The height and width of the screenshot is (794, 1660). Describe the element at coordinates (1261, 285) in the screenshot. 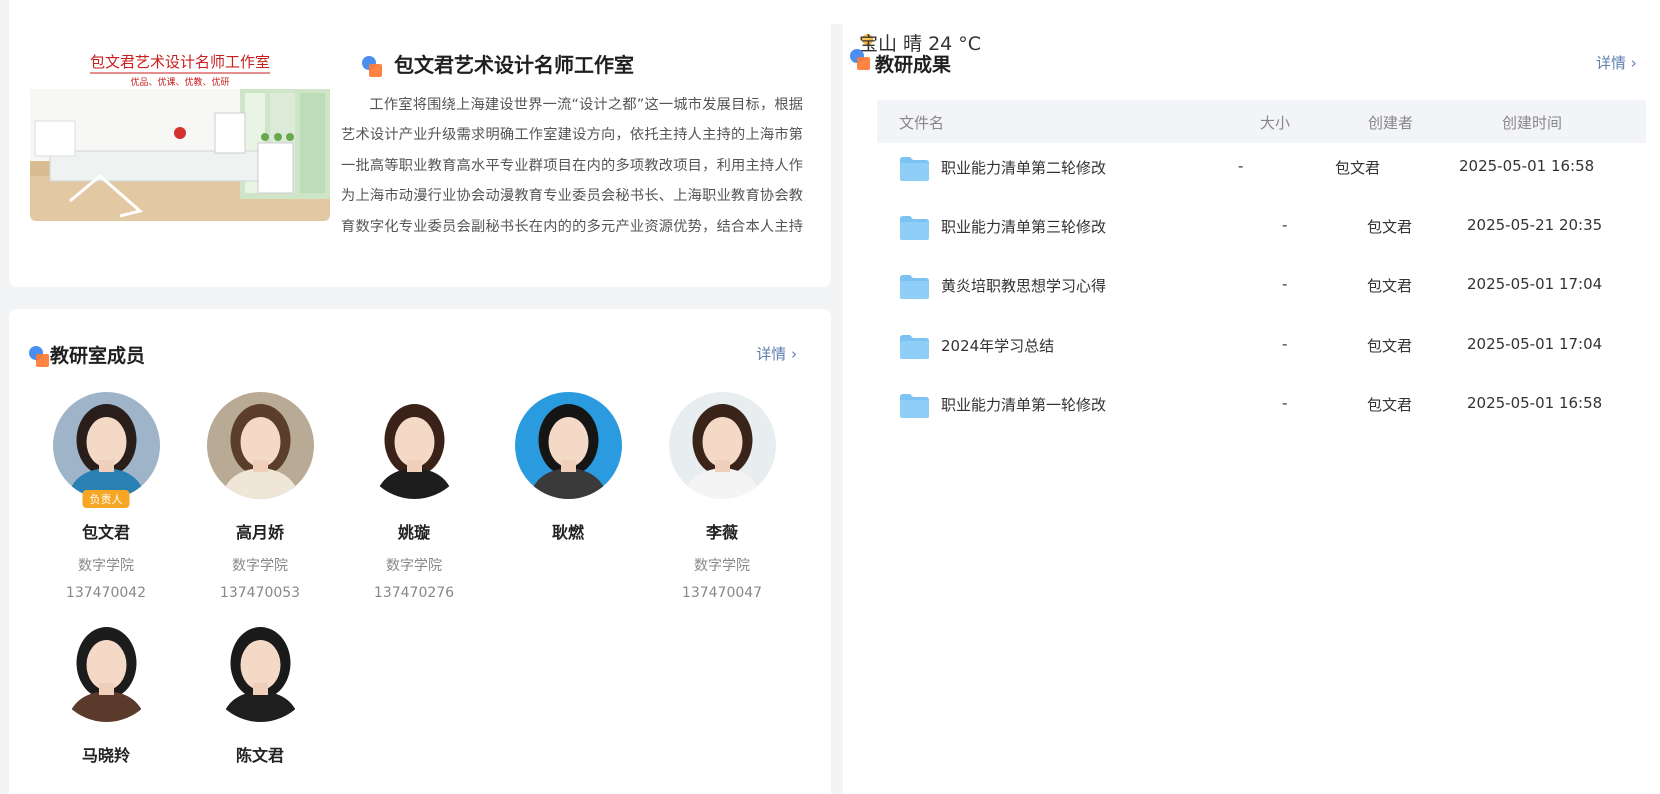

I see `table-row: 黄炎培职教思想学习心得 - 包文君 2025-05-01 17:04` at that location.